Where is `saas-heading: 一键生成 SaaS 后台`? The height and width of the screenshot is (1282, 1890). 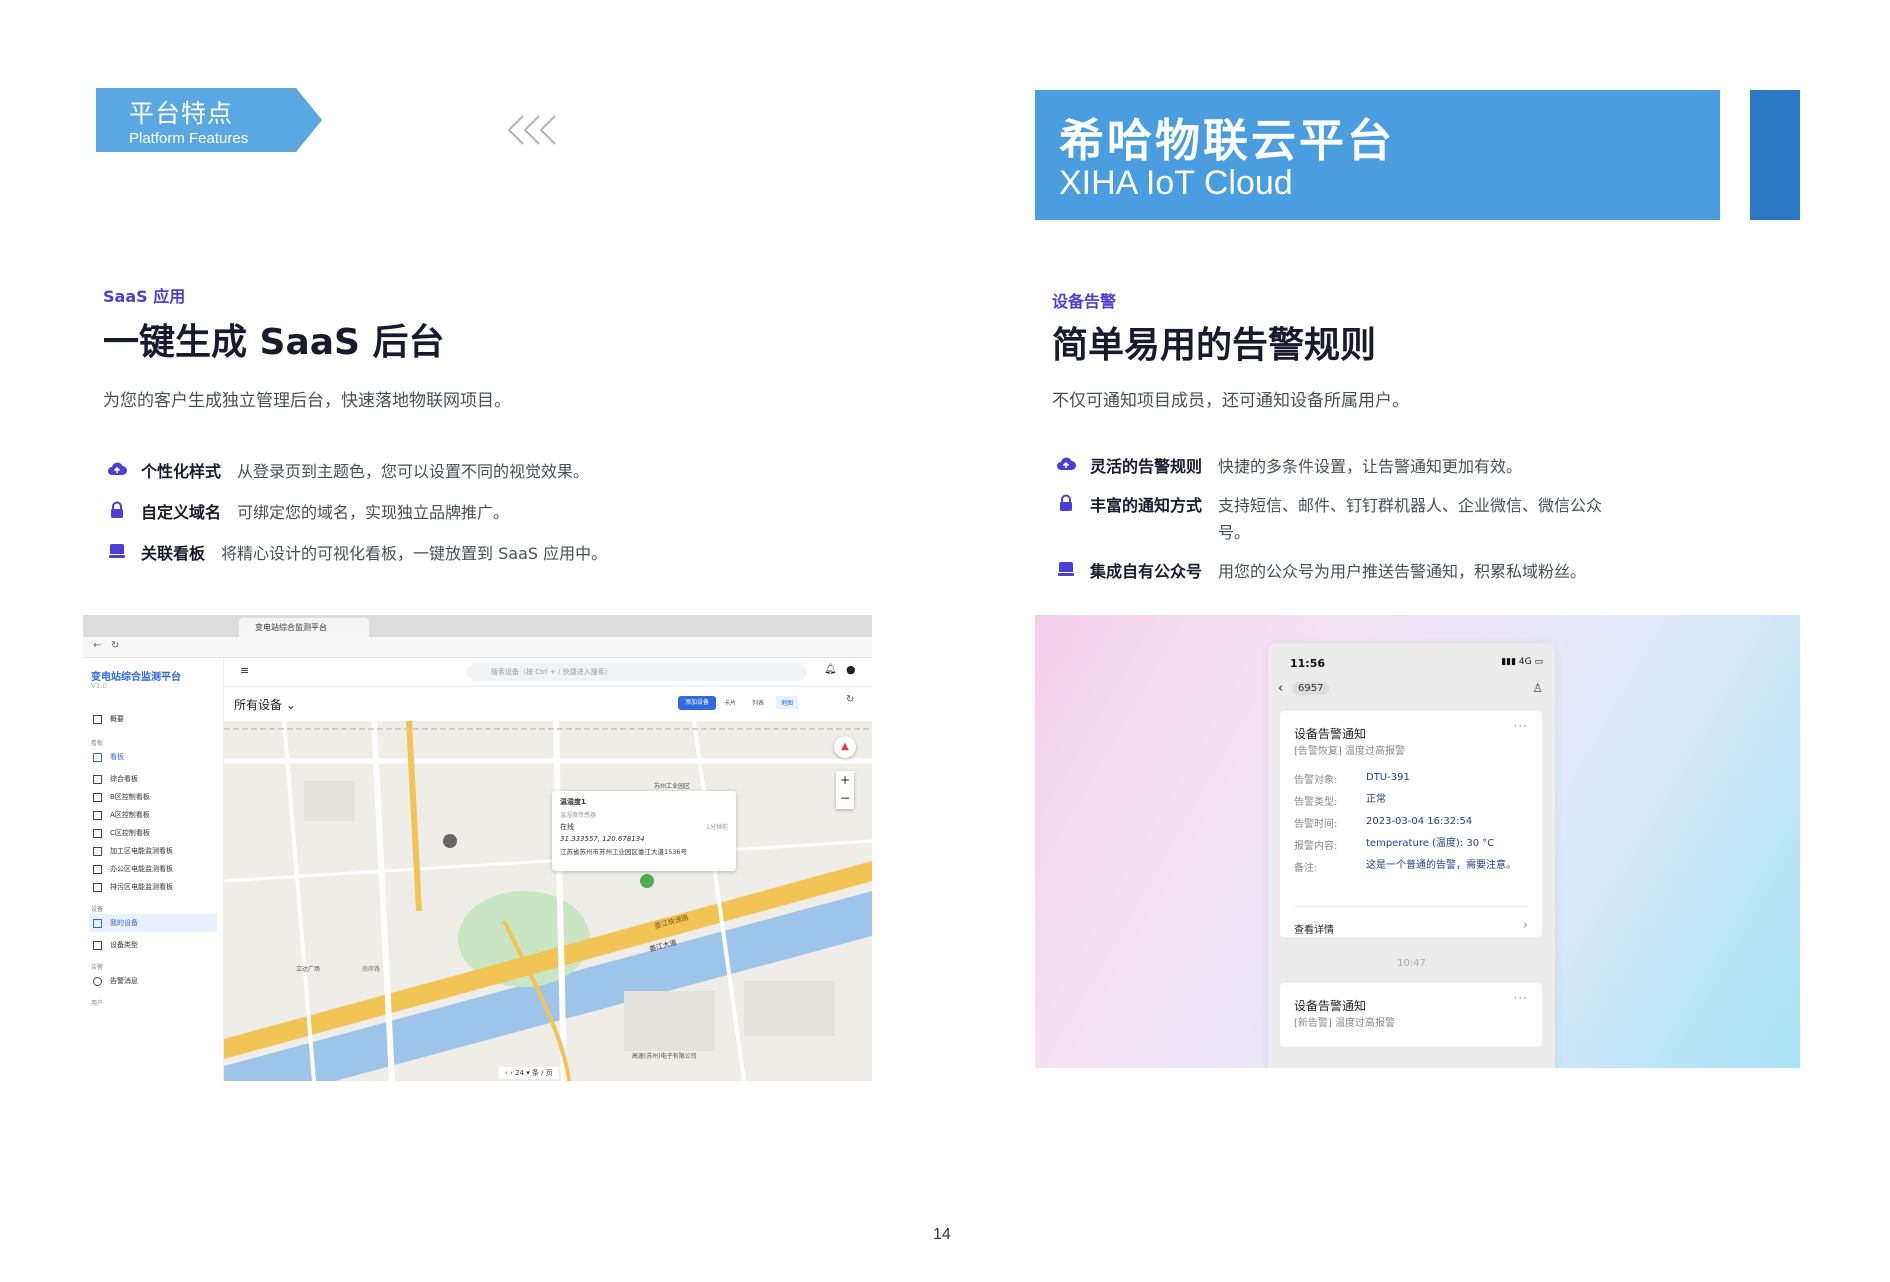 saas-heading: 一键生成 SaaS 后台 is located at coordinates (274, 342).